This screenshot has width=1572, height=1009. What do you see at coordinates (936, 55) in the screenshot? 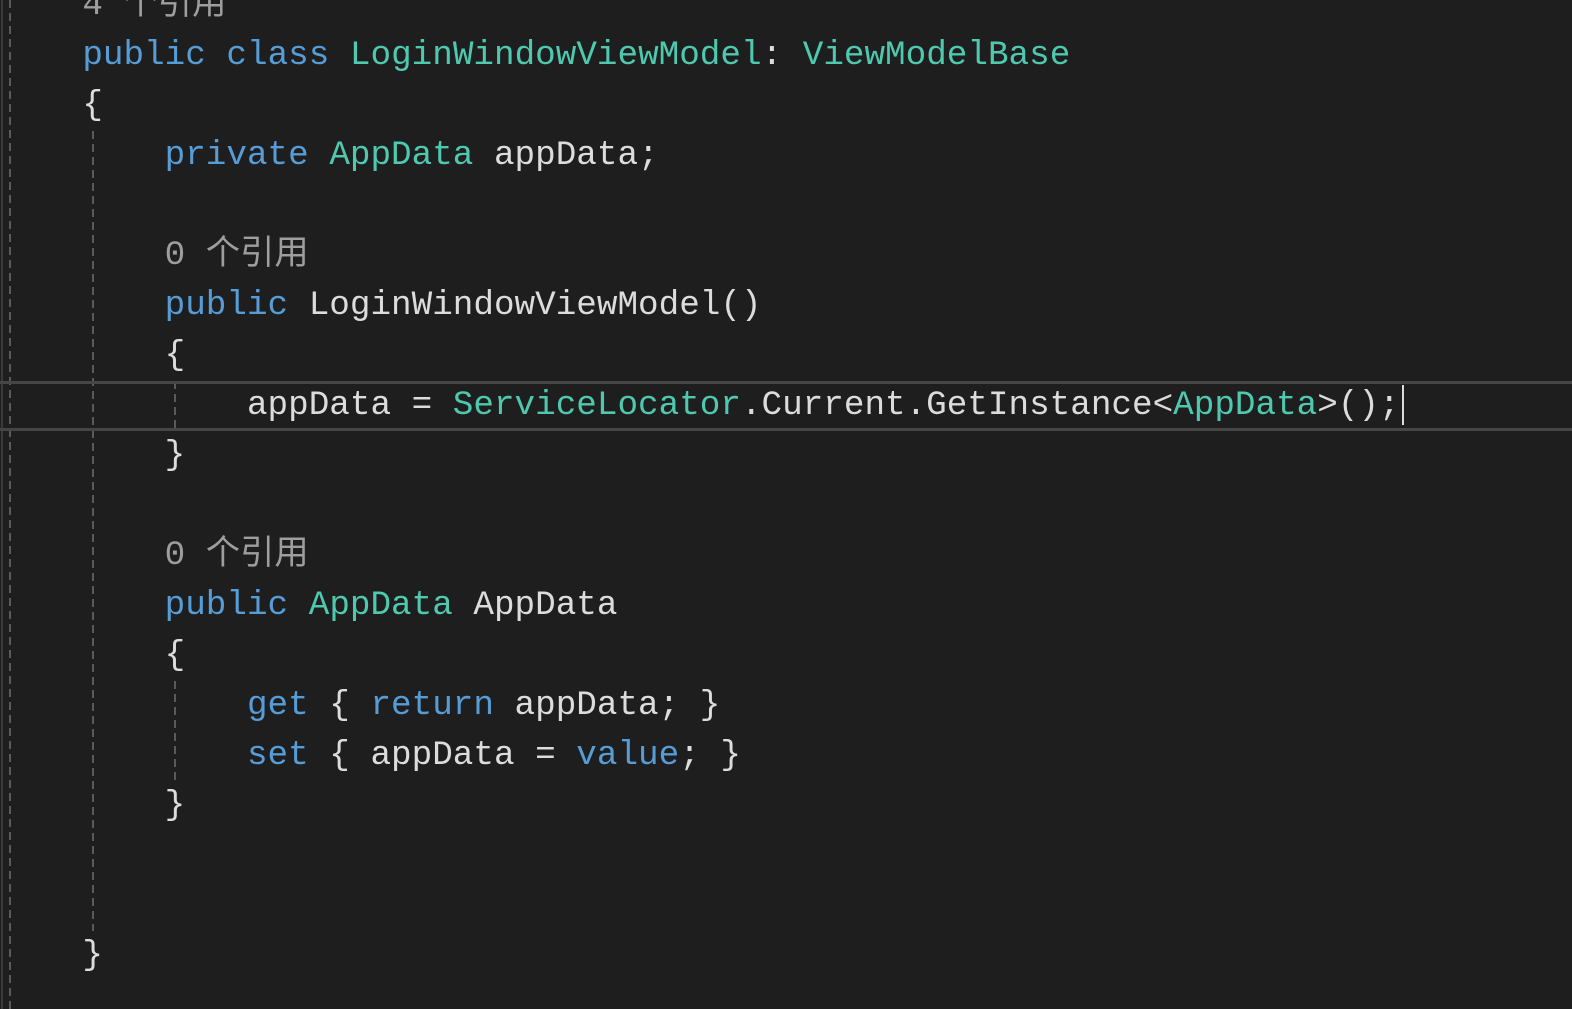
I see `type-name-token: ViewModelBase` at bounding box center [936, 55].